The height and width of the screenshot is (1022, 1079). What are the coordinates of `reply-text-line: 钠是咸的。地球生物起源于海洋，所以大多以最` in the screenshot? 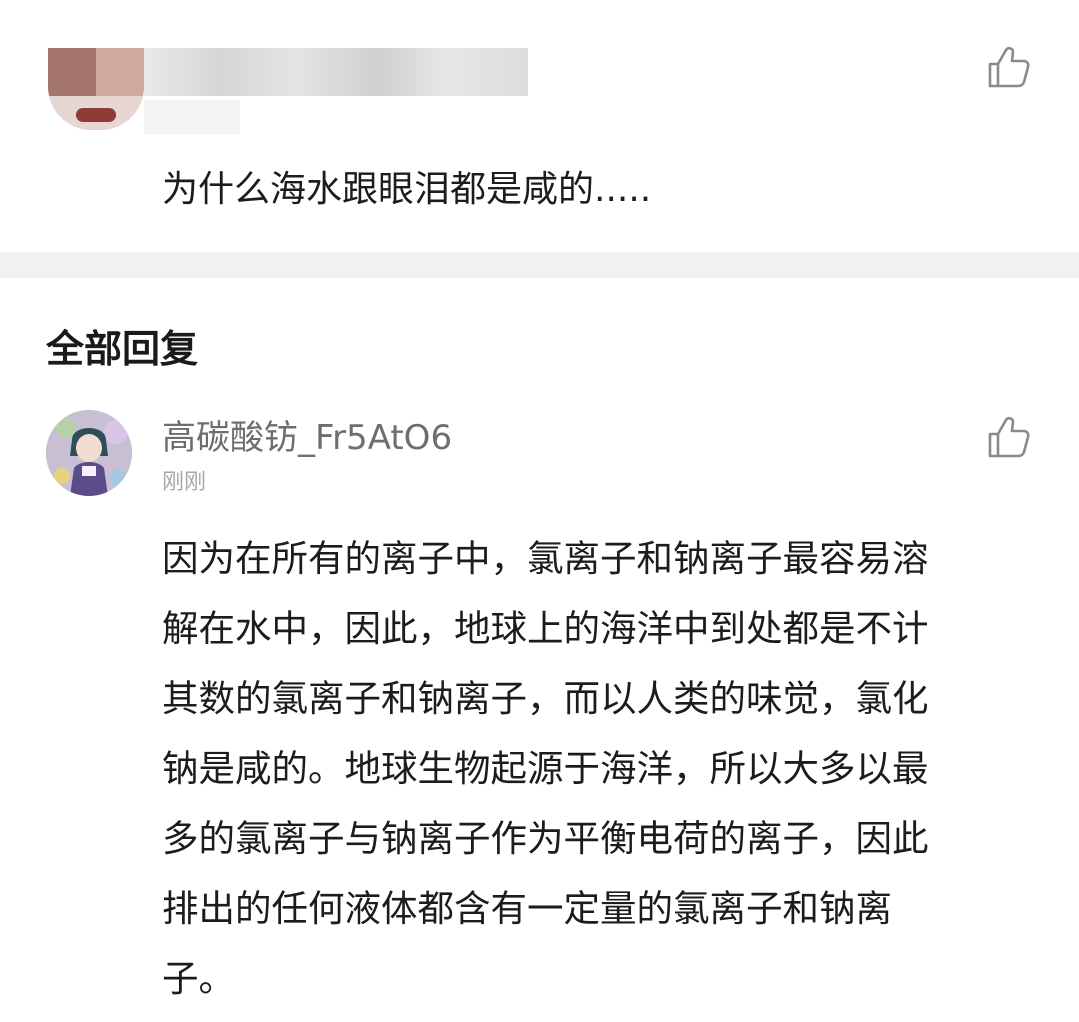 It's located at (545, 768).